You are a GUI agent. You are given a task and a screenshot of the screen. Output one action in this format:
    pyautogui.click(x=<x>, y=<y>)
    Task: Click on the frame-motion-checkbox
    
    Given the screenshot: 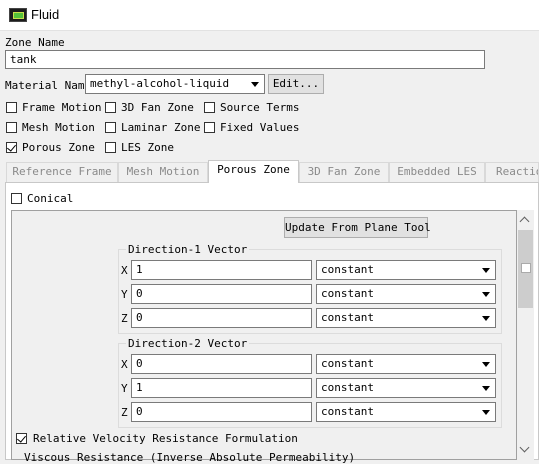 What is the action you would take?
    pyautogui.click(x=11, y=107)
    